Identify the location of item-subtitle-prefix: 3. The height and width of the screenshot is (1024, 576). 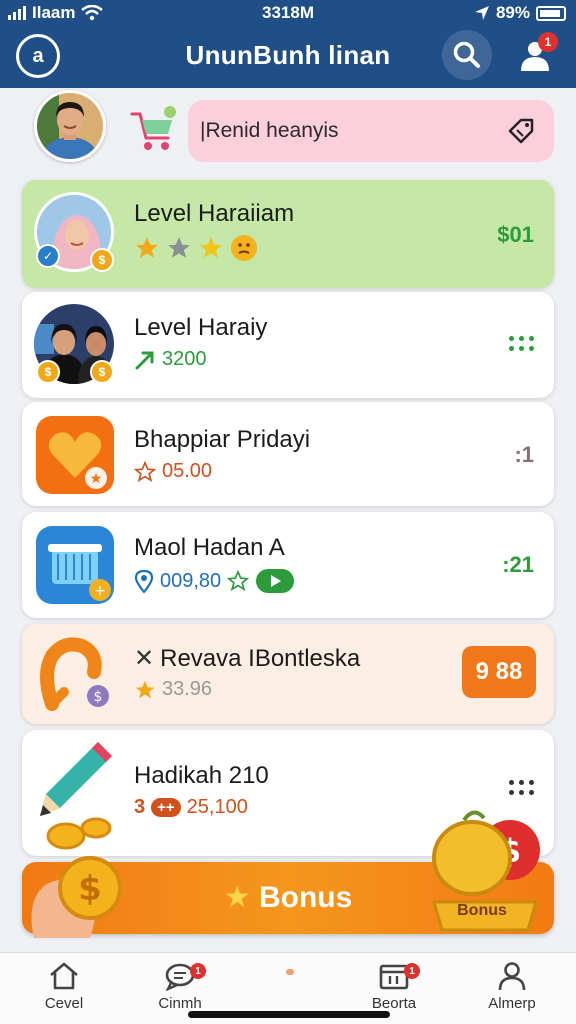
(140, 807).